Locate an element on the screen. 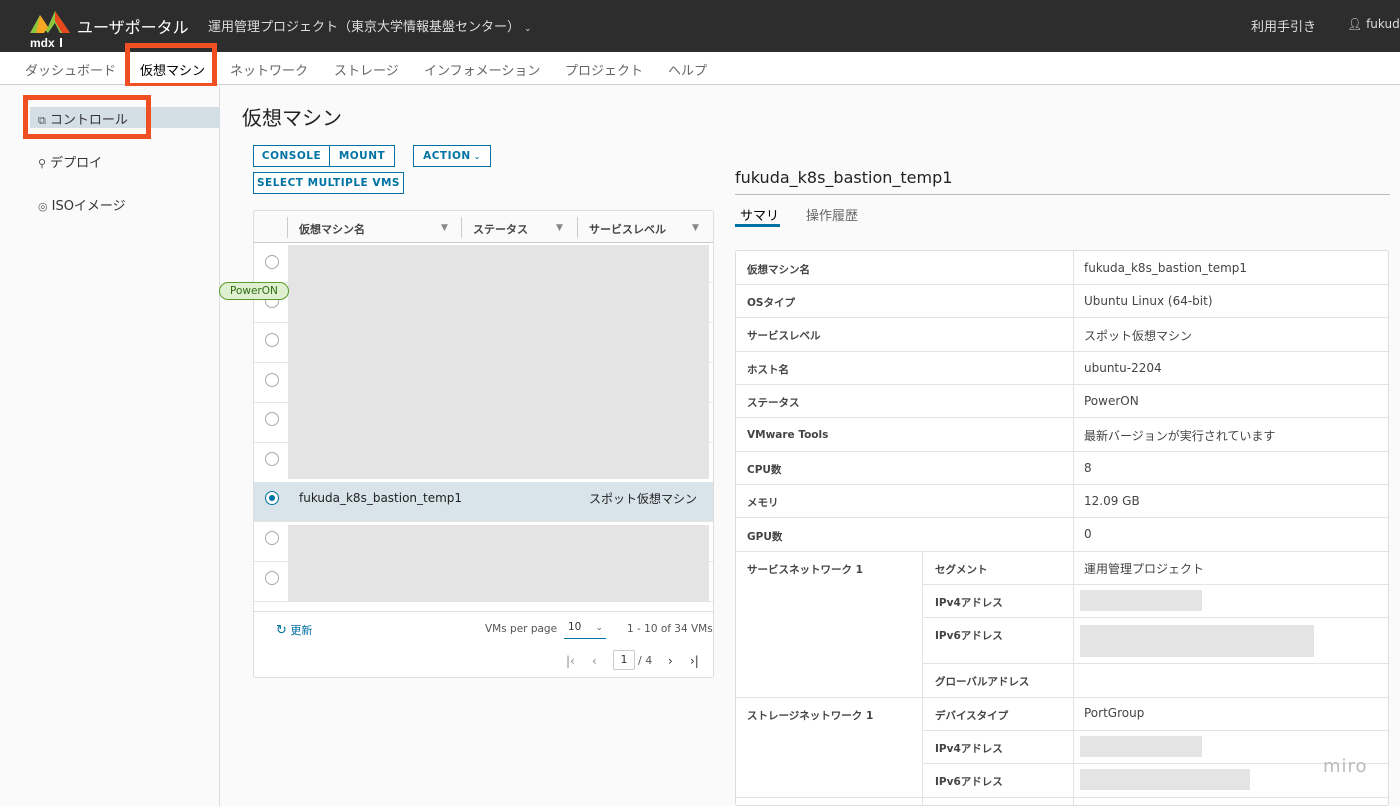  row-value-cpu: 8 is located at coordinates (1088, 468).